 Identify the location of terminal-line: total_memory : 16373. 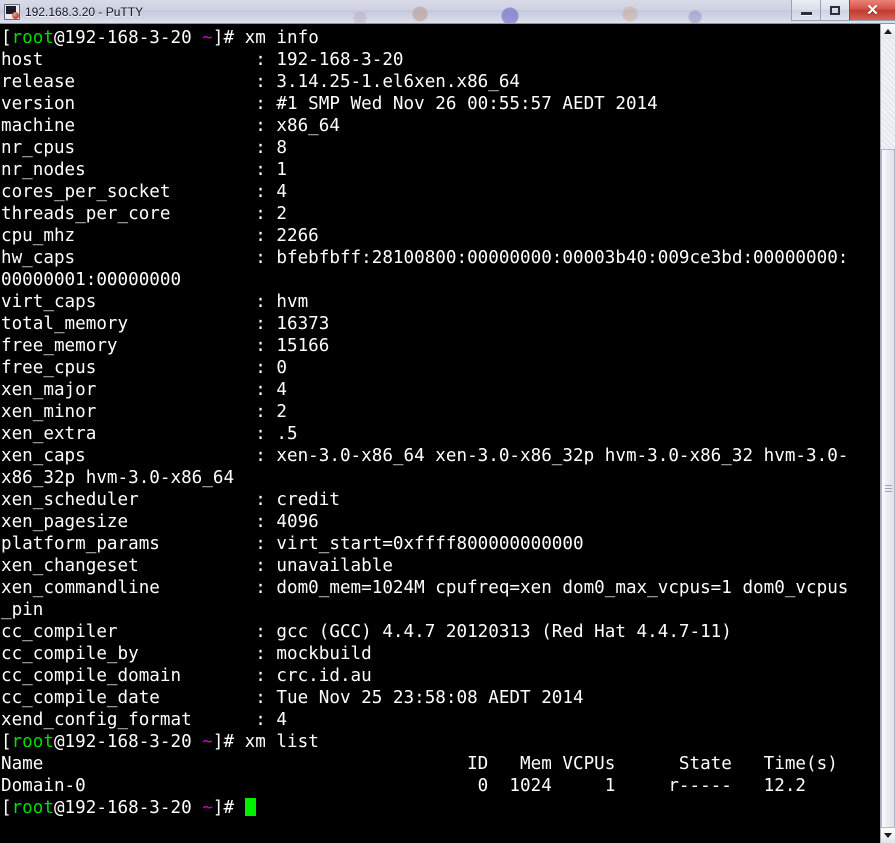
(165, 324).